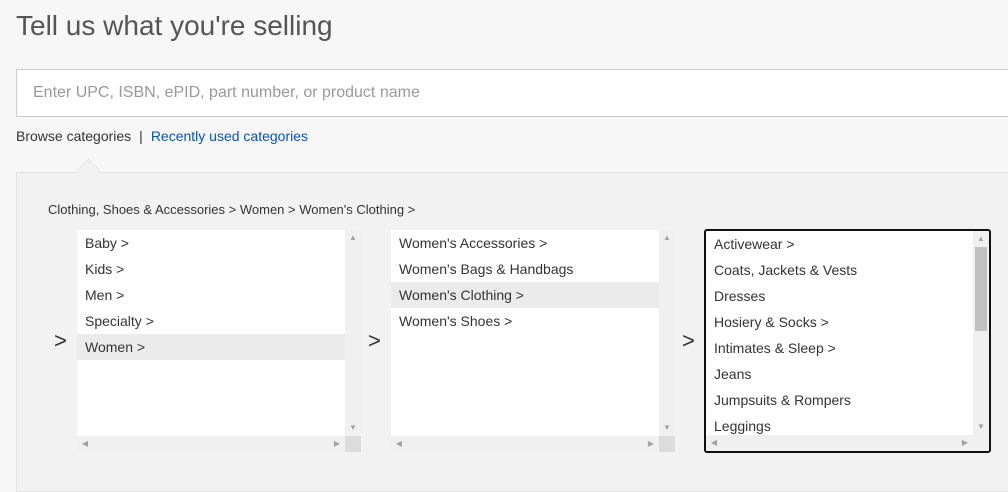  What do you see at coordinates (219, 295) in the screenshot?
I see `list-item: Men >` at bounding box center [219, 295].